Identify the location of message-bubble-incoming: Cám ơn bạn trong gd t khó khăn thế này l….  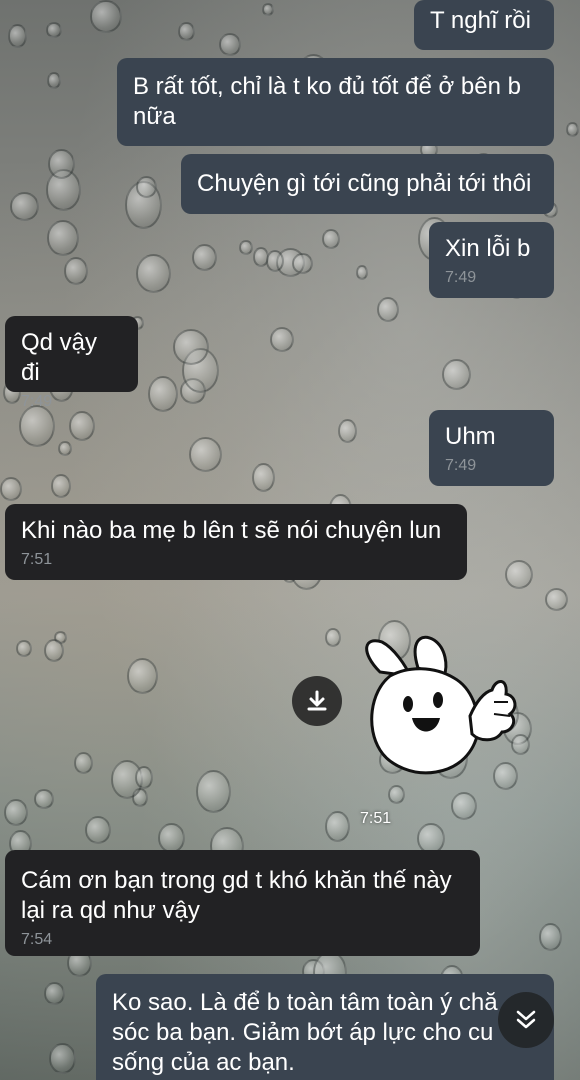
(242, 903).